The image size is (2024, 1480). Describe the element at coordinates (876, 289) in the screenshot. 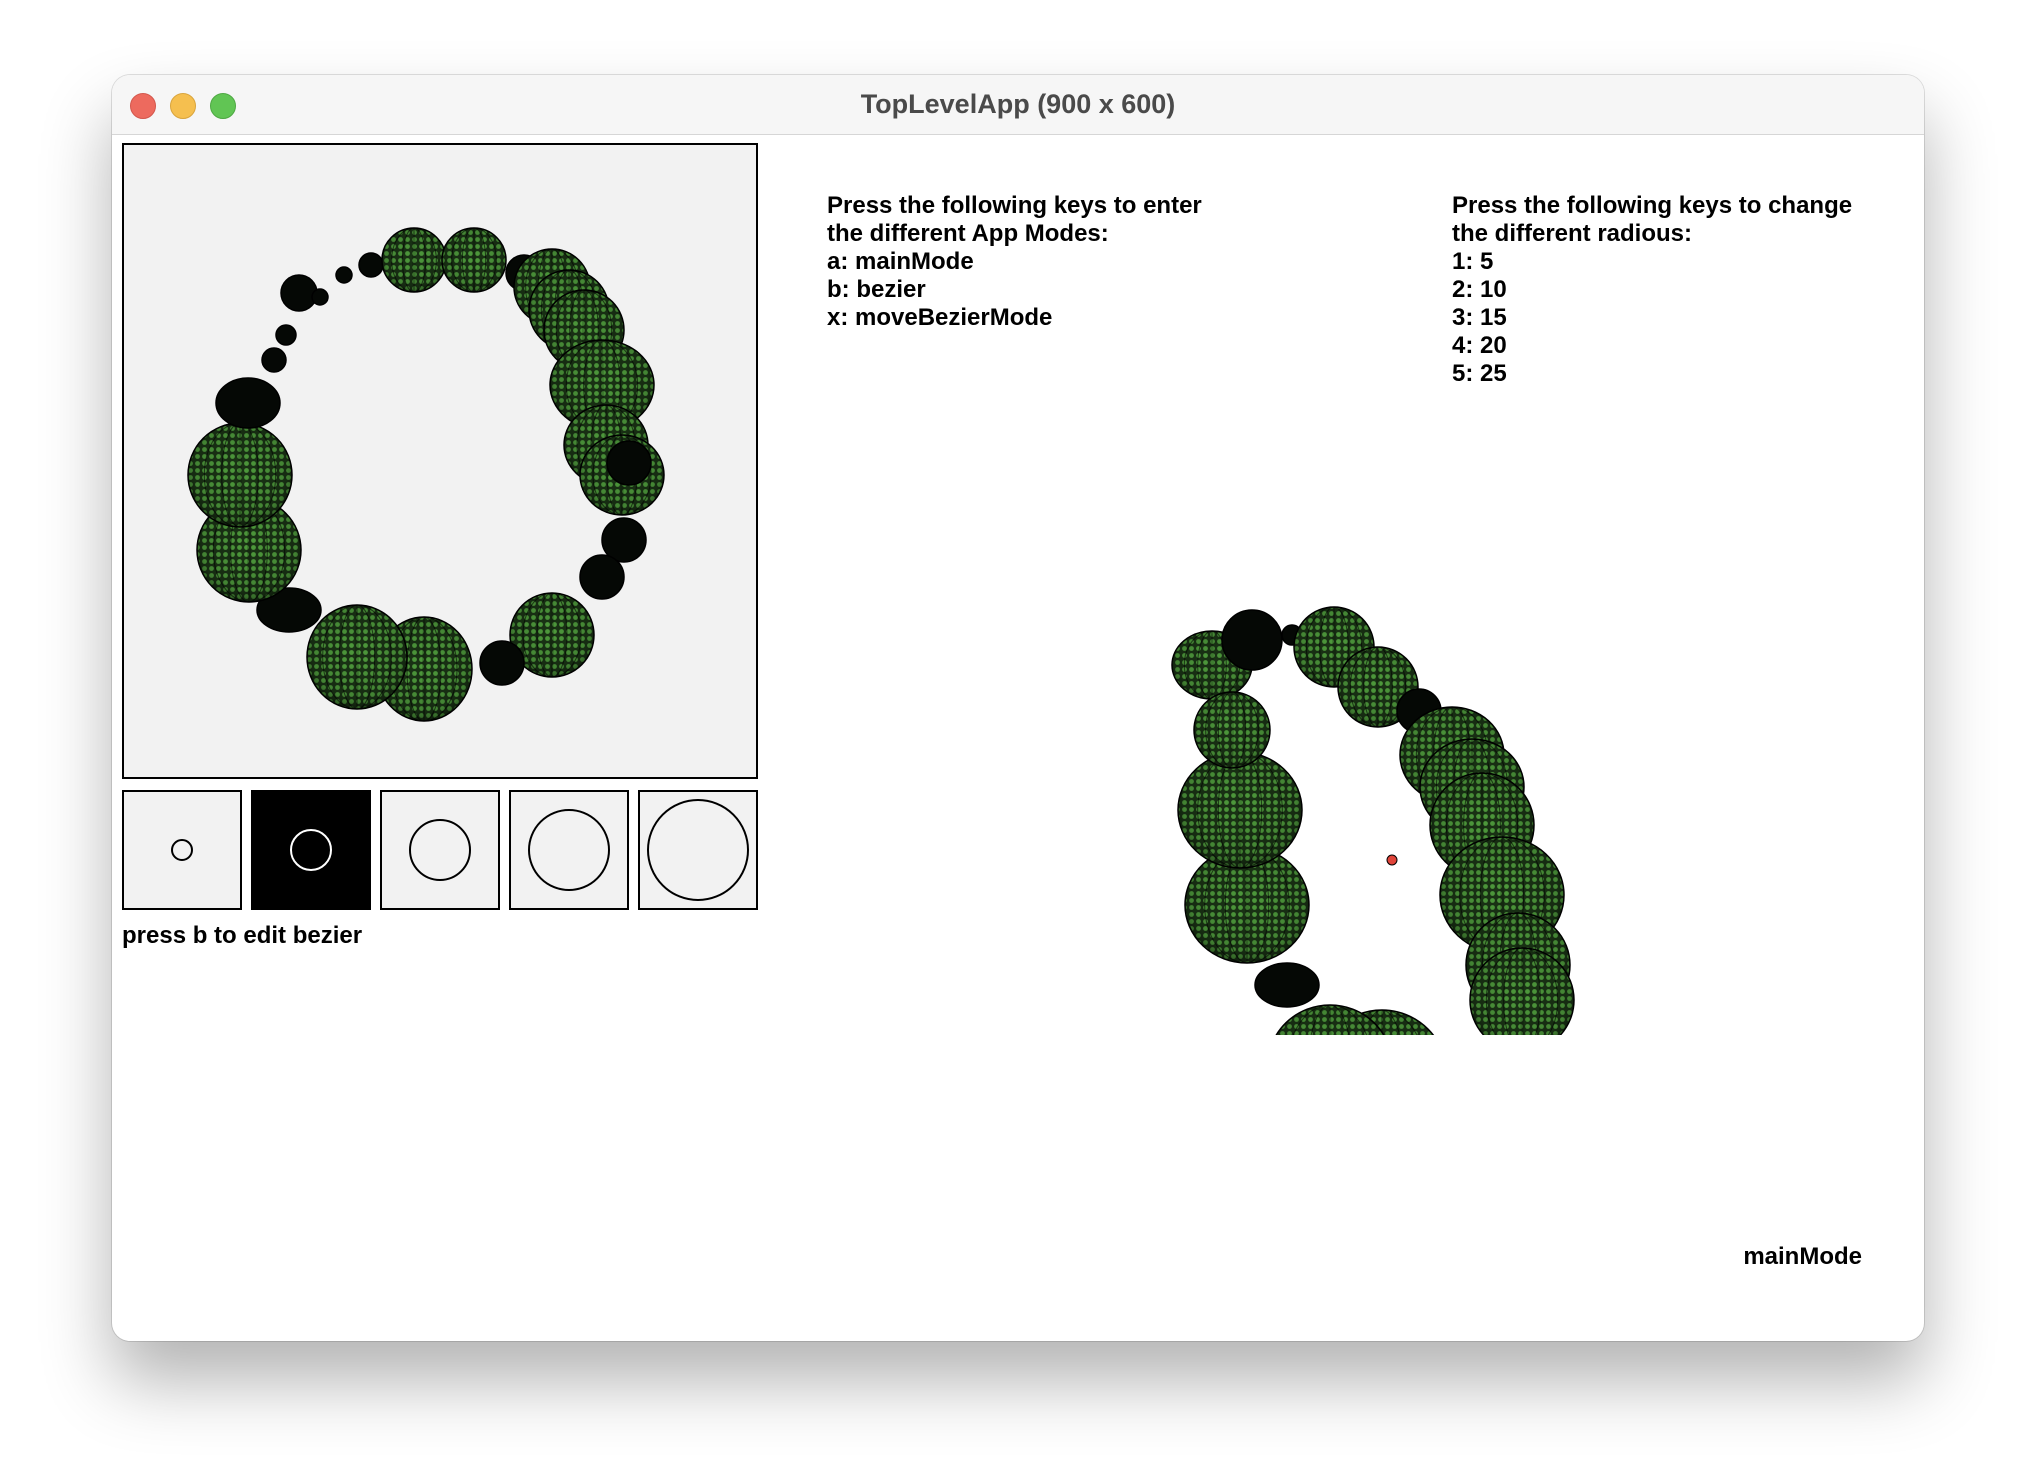

I see `mode-key-b: b: bezier` at that location.